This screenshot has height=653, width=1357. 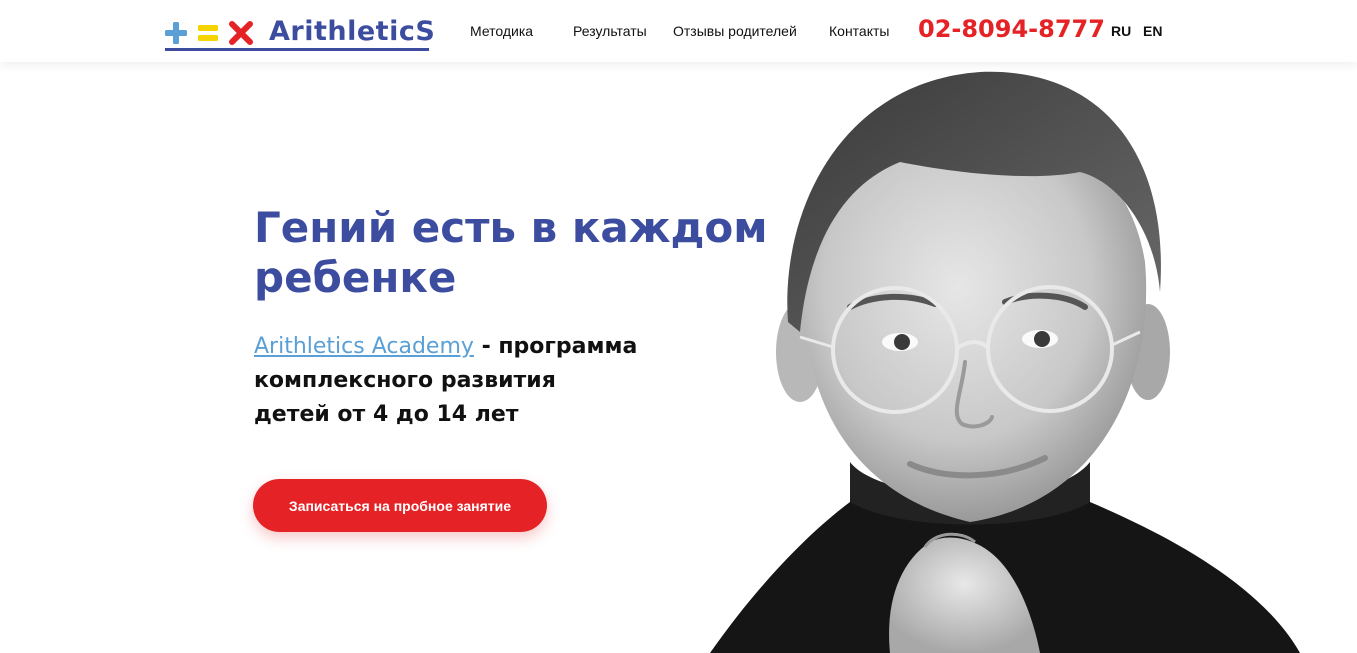 What do you see at coordinates (364, 346) in the screenshot?
I see `academy-link: Arithletics Academy` at bounding box center [364, 346].